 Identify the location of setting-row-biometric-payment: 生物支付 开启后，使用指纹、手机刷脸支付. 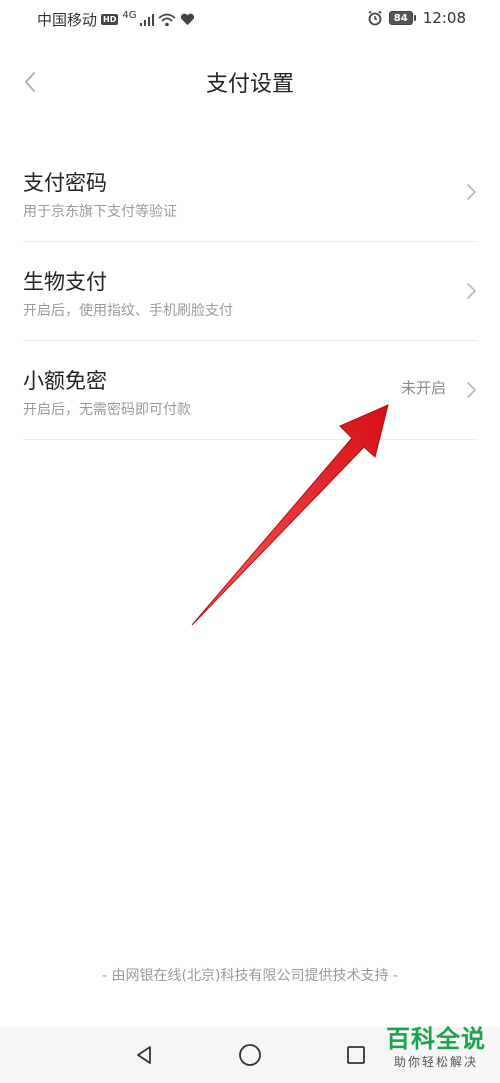
(250, 291).